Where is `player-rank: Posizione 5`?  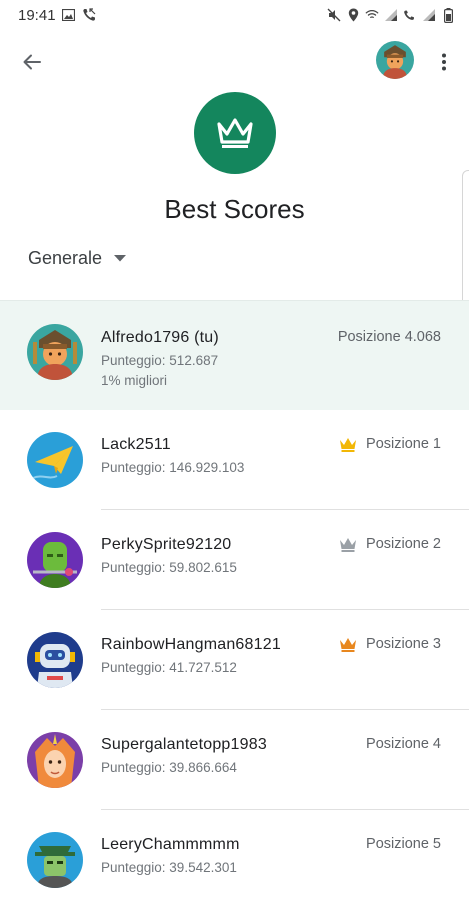 player-rank: Posizione 5 is located at coordinates (403, 844).